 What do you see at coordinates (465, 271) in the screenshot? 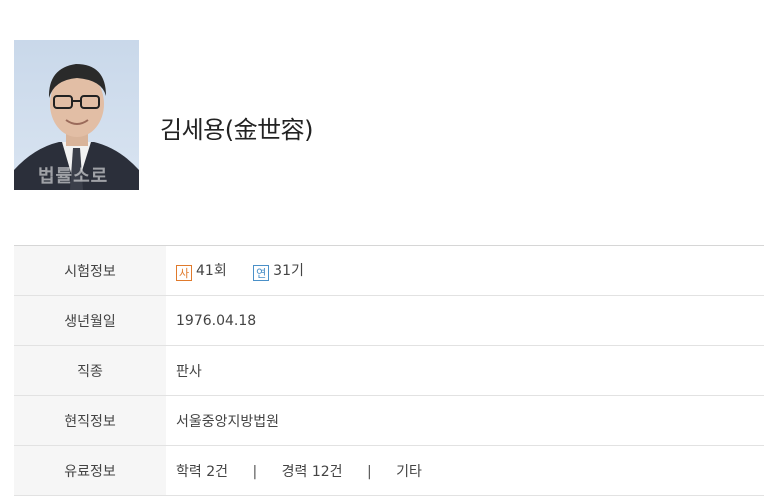
I see `exam-info-value: 사 41회 연 31기` at bounding box center [465, 271].